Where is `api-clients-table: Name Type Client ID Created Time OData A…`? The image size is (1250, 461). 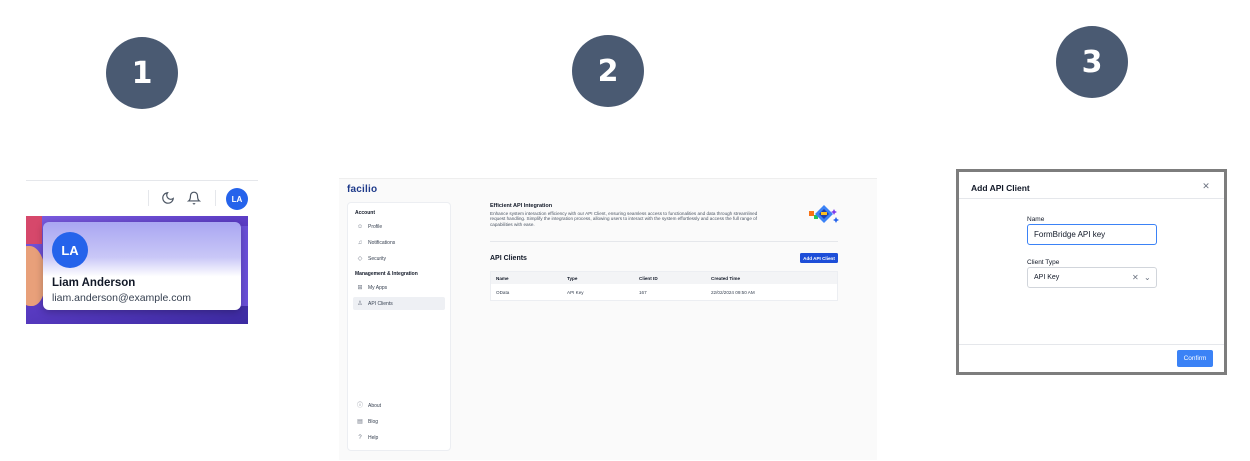 api-clients-table: Name Type Client ID Created Time OData A… is located at coordinates (664, 286).